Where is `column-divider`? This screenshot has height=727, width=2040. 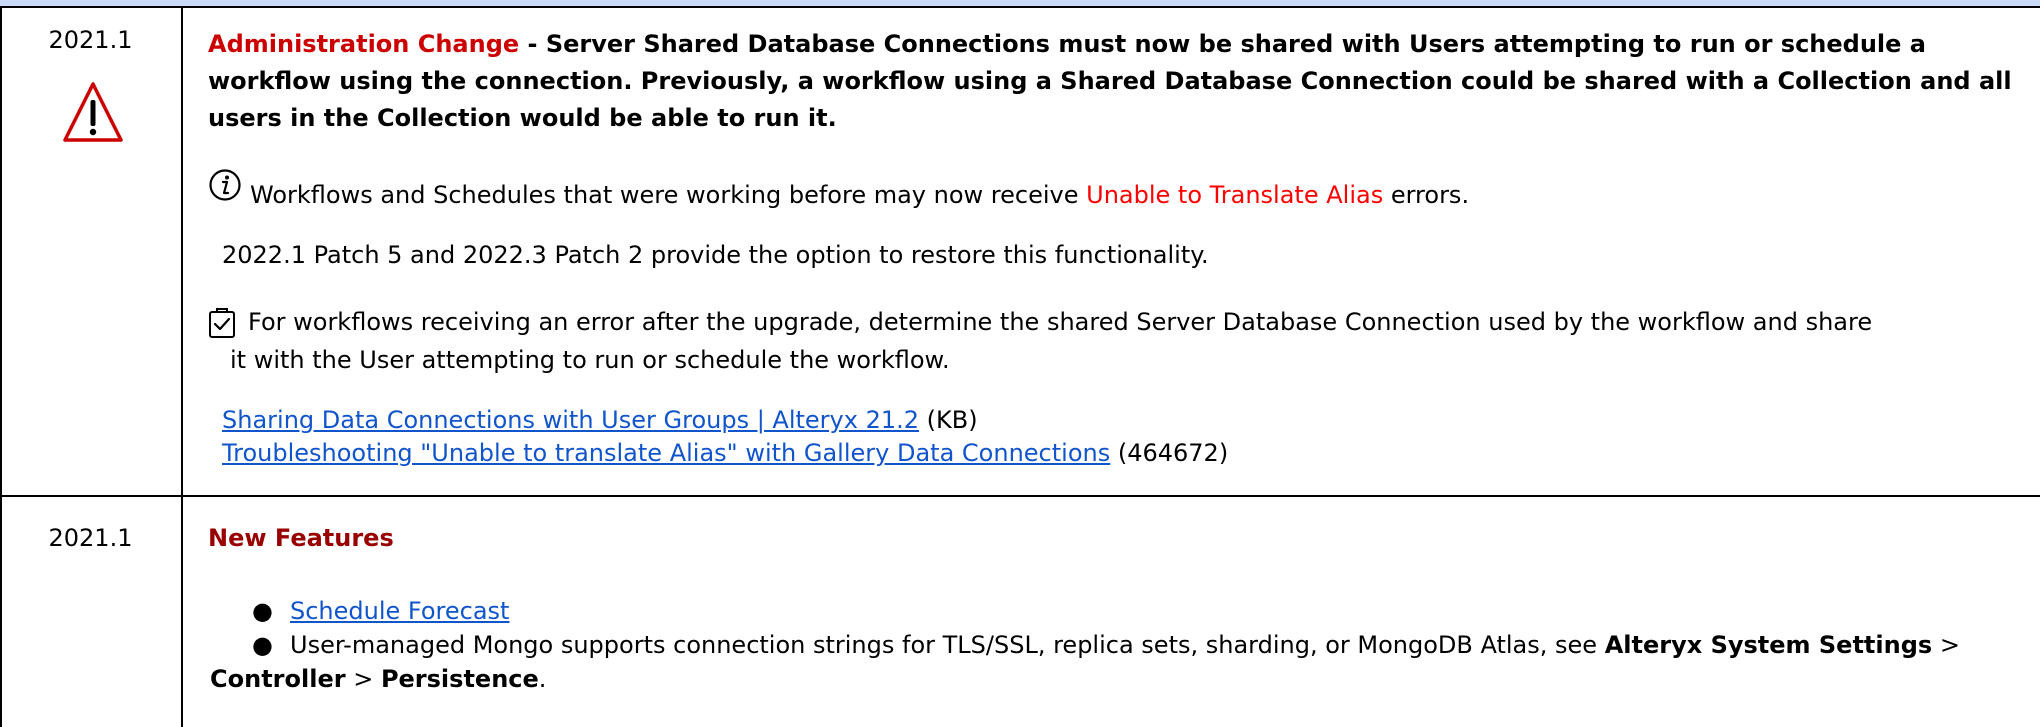 column-divider is located at coordinates (182, 367).